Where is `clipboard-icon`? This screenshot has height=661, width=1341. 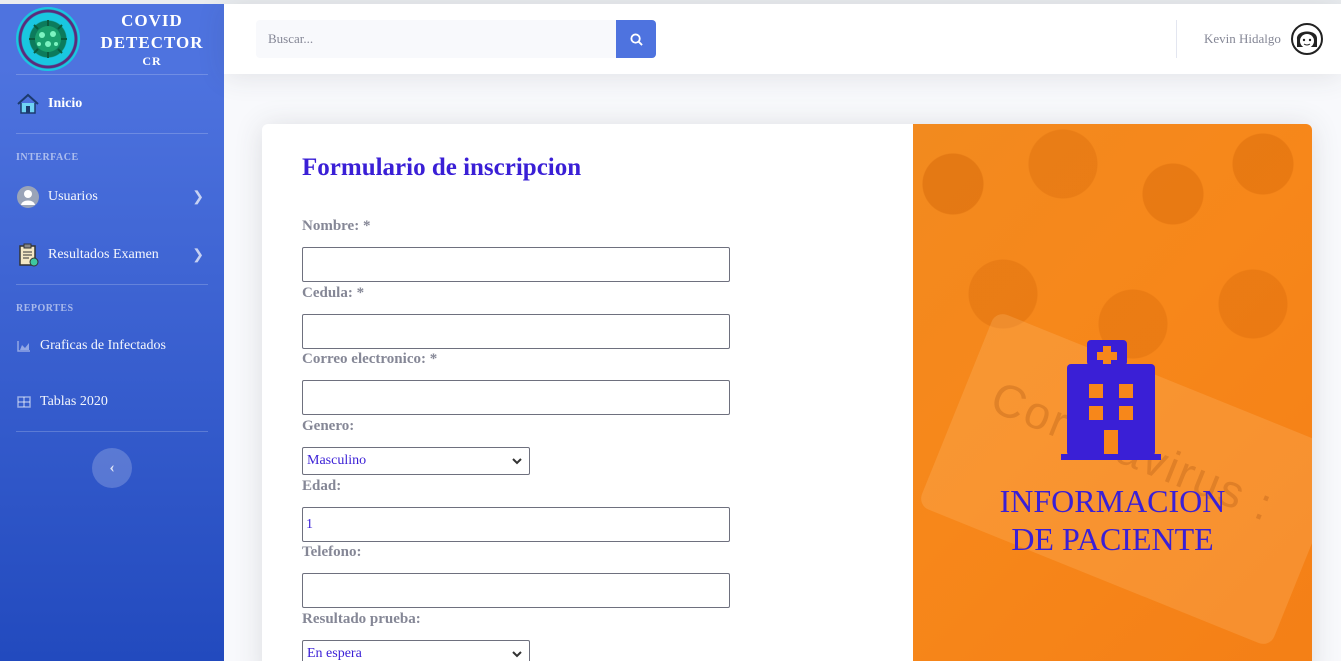
clipboard-icon is located at coordinates (28, 255).